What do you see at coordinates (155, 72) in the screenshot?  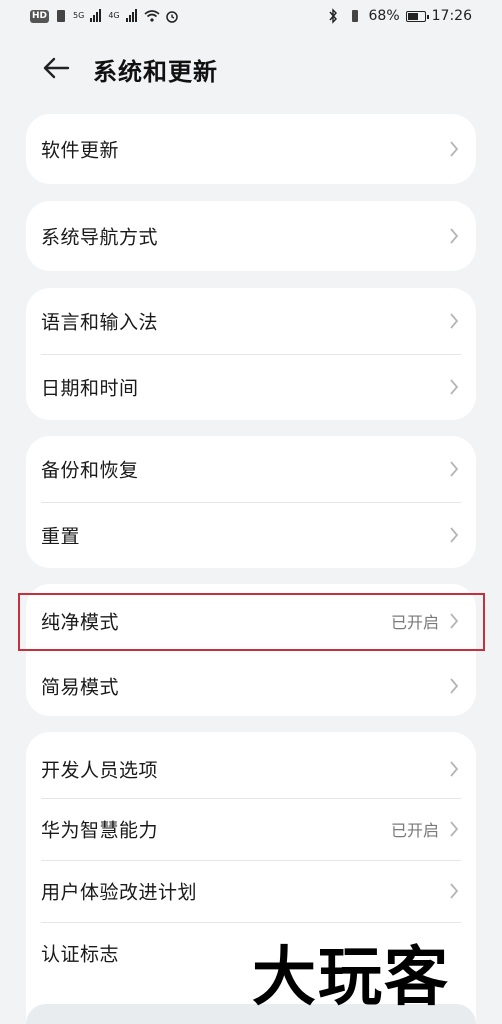 I see `page-title: 系统和更新` at bounding box center [155, 72].